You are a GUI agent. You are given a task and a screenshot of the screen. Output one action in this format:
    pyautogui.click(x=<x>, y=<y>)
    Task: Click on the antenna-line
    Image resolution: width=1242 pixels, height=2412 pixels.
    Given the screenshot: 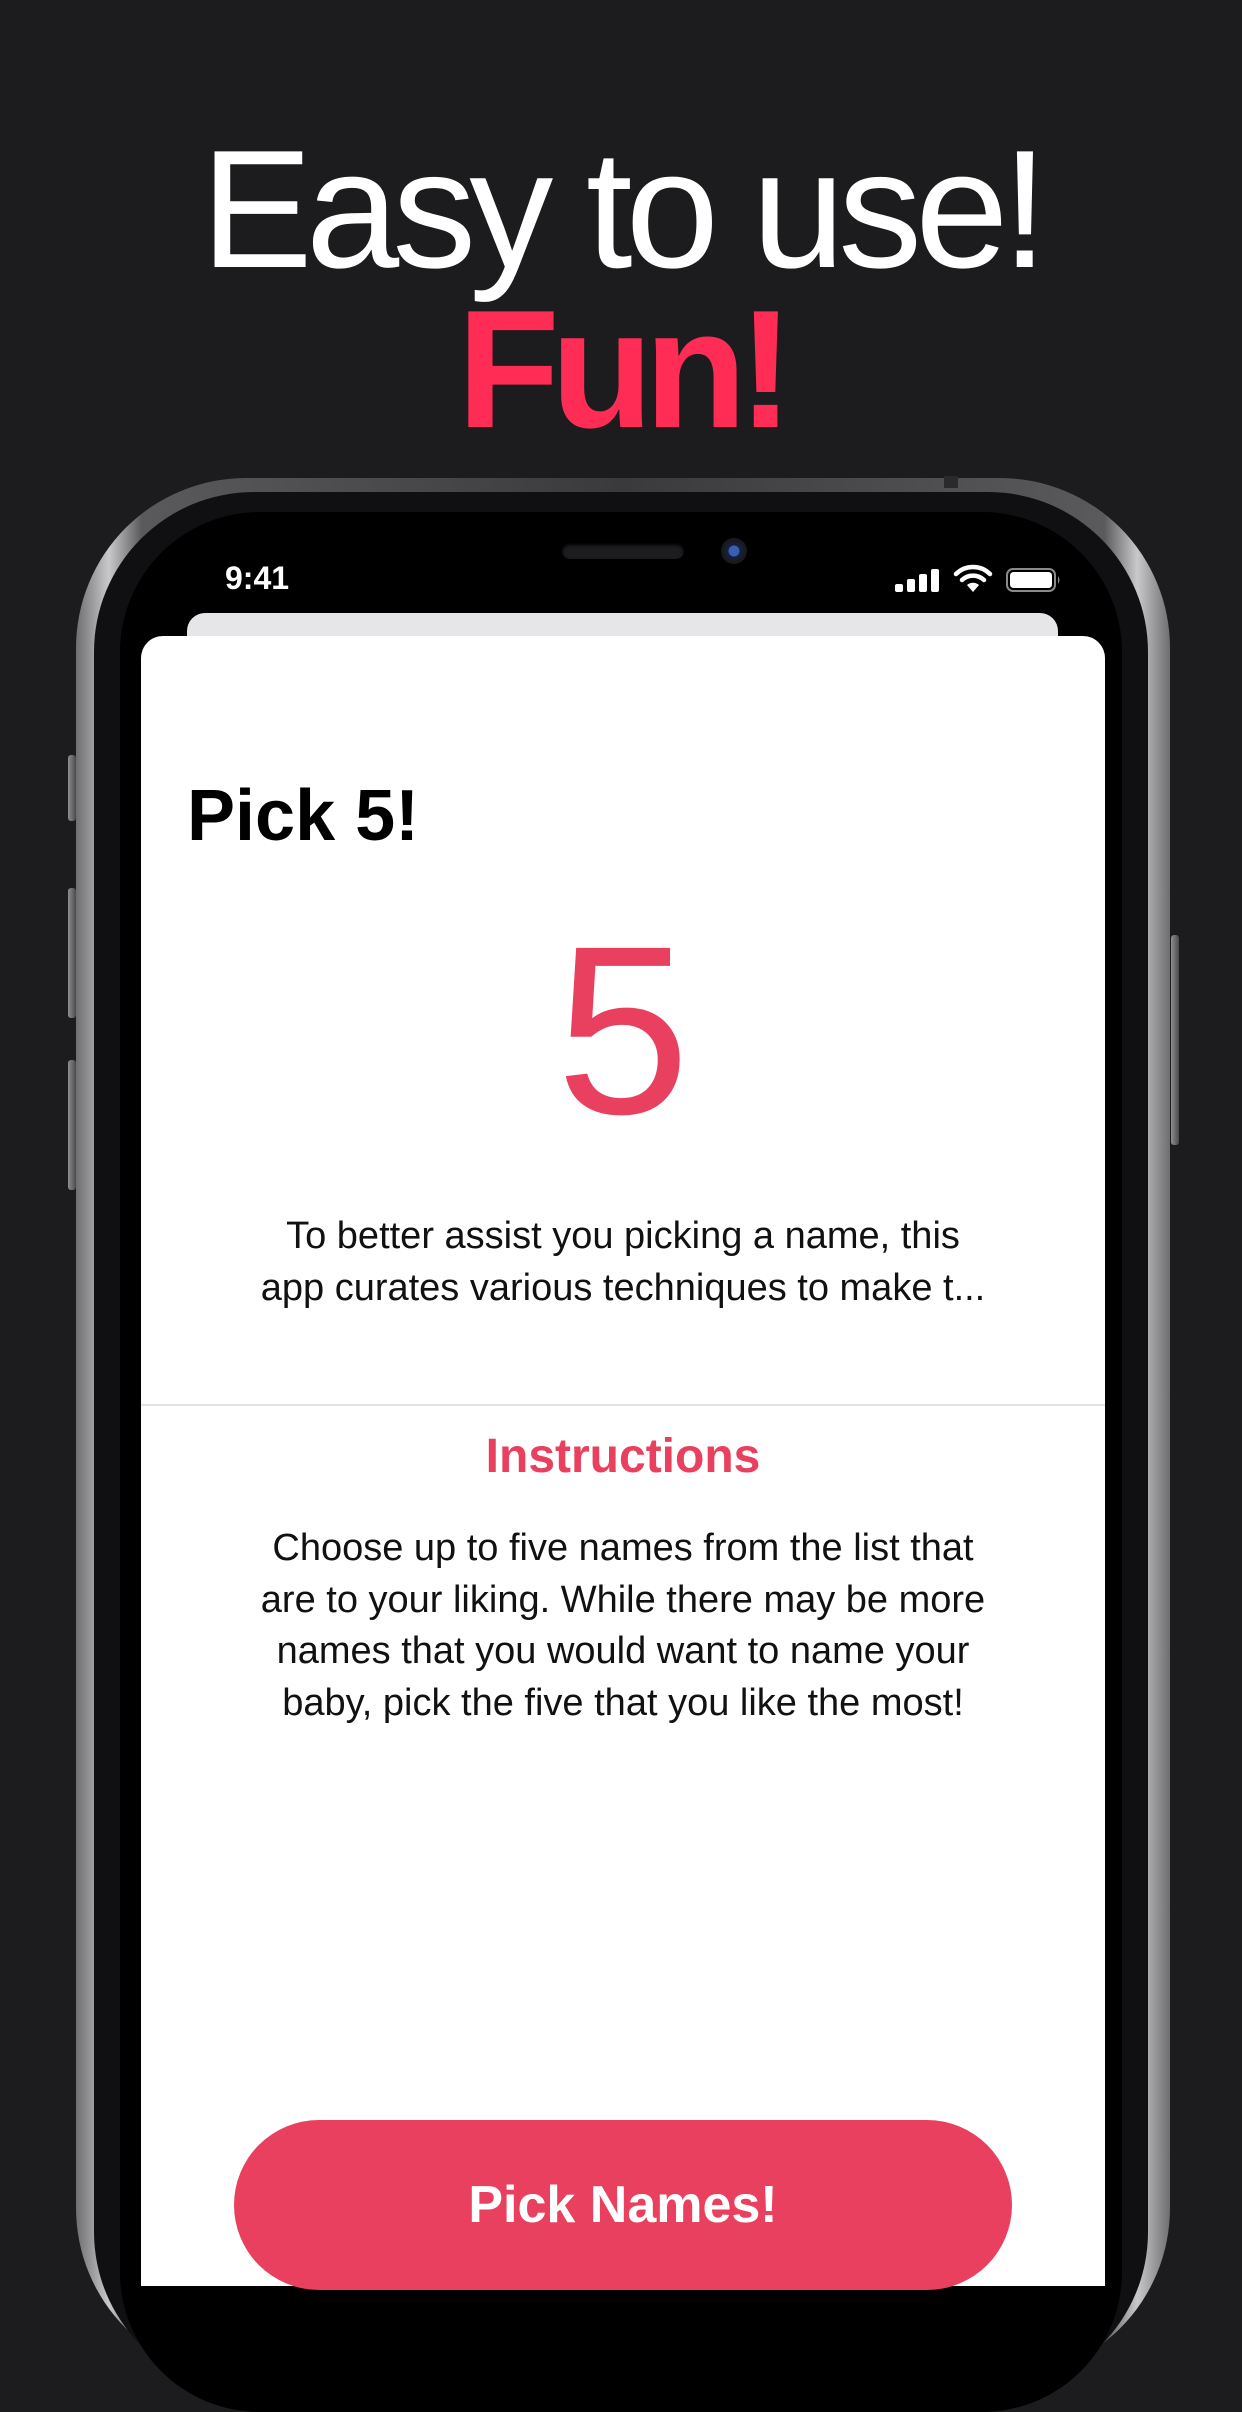 What is the action you would take?
    pyautogui.click(x=951, y=482)
    